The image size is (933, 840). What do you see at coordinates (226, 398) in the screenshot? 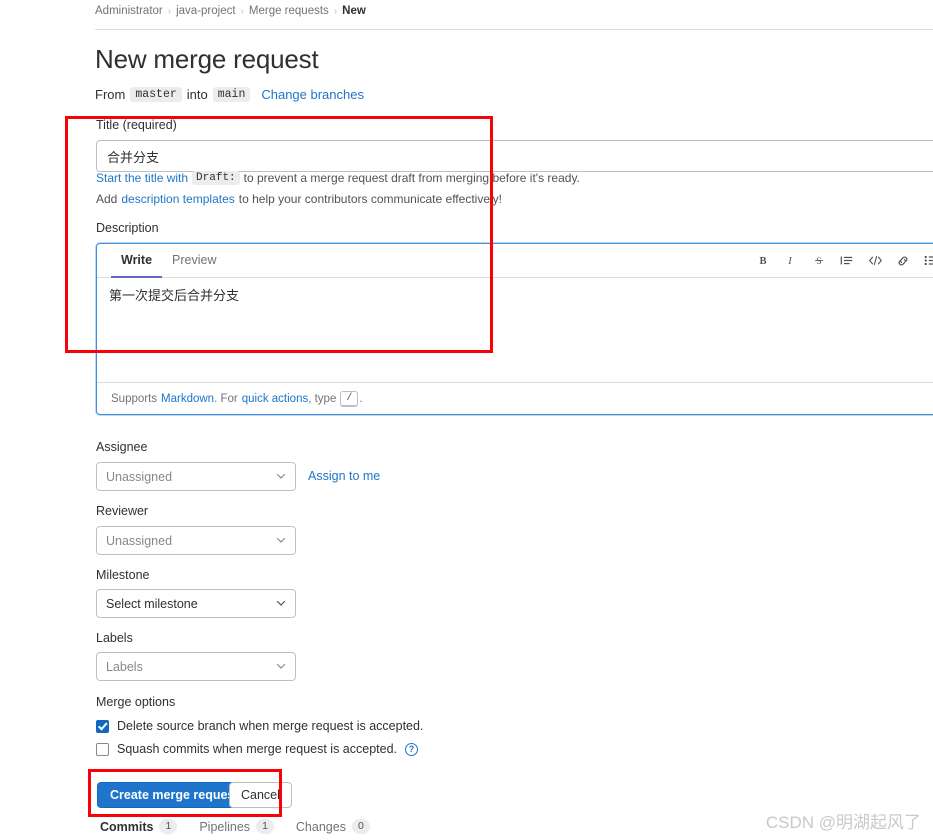
I see `footer-text-b: . For` at bounding box center [226, 398].